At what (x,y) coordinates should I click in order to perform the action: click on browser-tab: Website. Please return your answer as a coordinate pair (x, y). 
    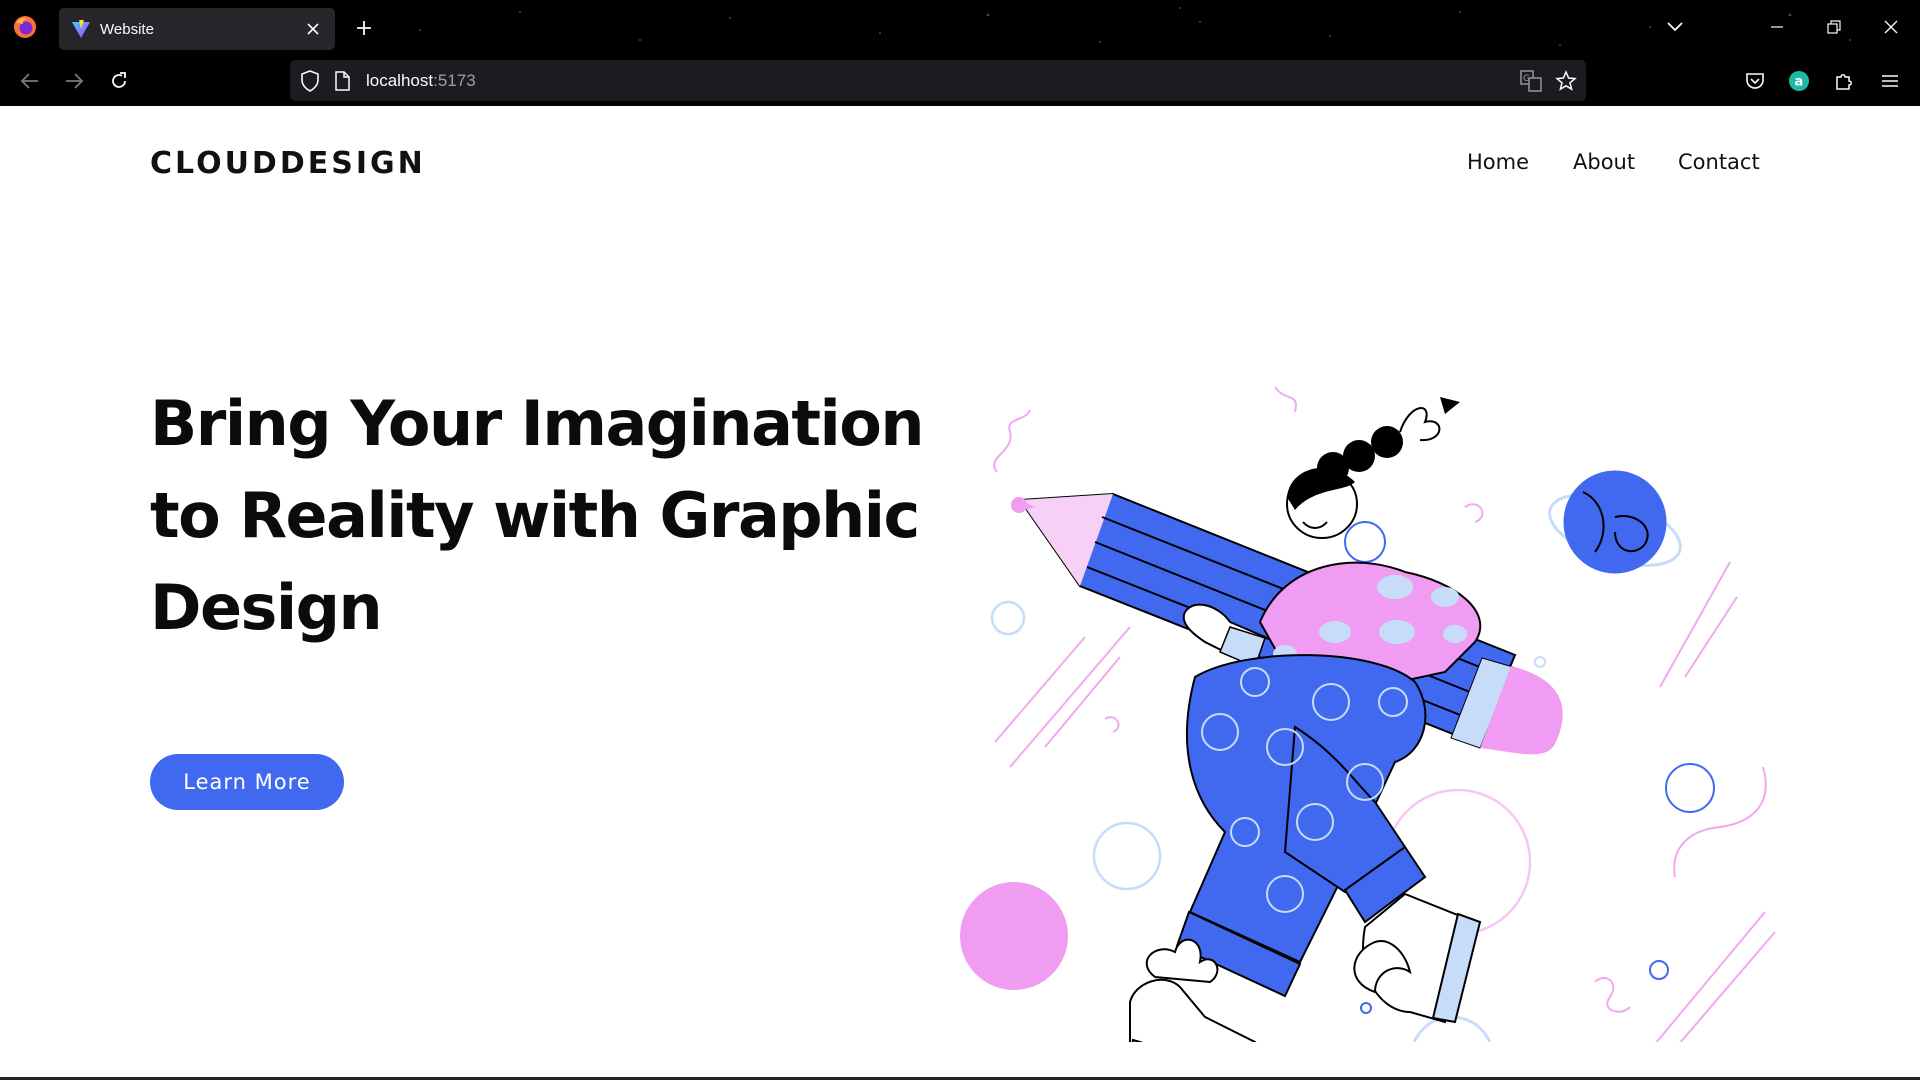
    Looking at the image, I should click on (197, 29).